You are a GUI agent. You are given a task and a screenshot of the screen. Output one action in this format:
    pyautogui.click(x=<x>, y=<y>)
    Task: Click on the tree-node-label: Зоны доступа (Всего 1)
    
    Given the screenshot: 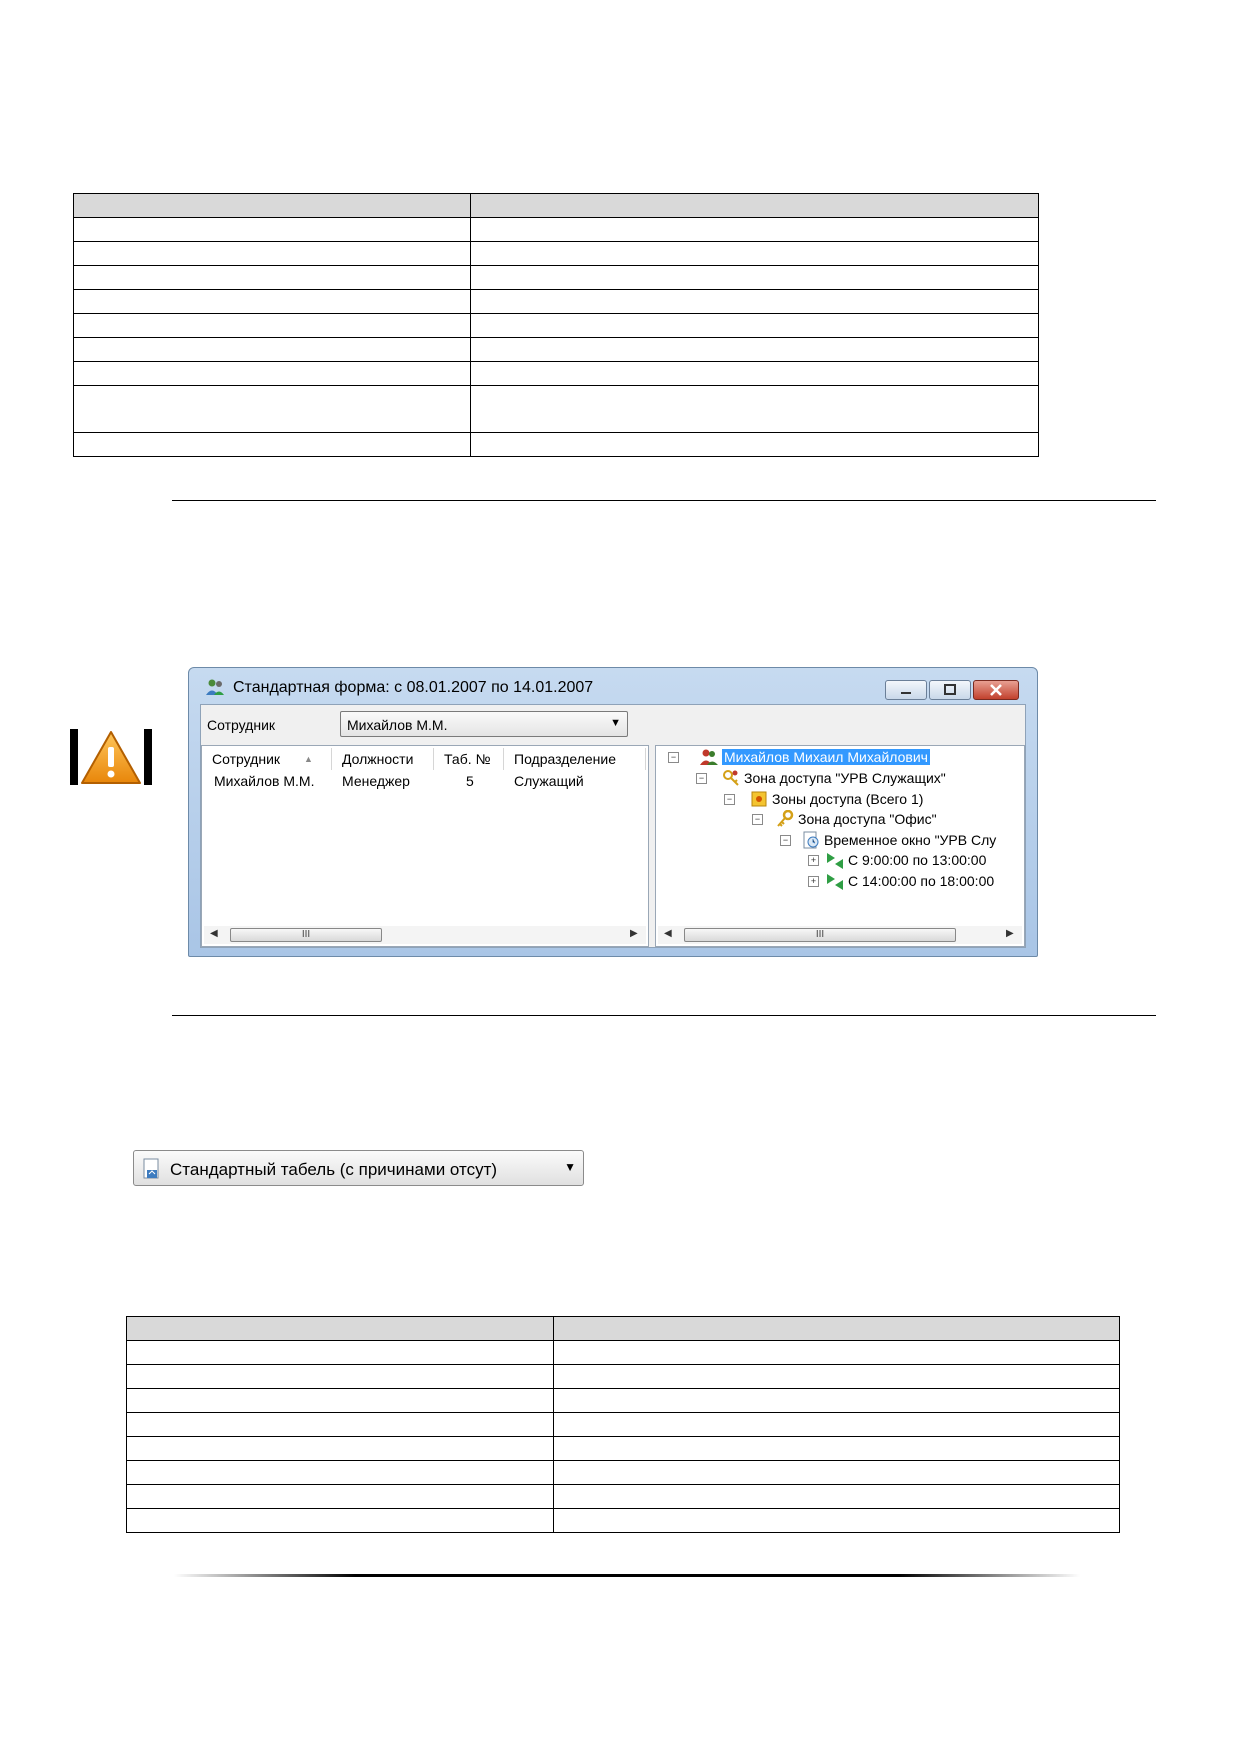 What is the action you would take?
    pyautogui.click(x=848, y=799)
    